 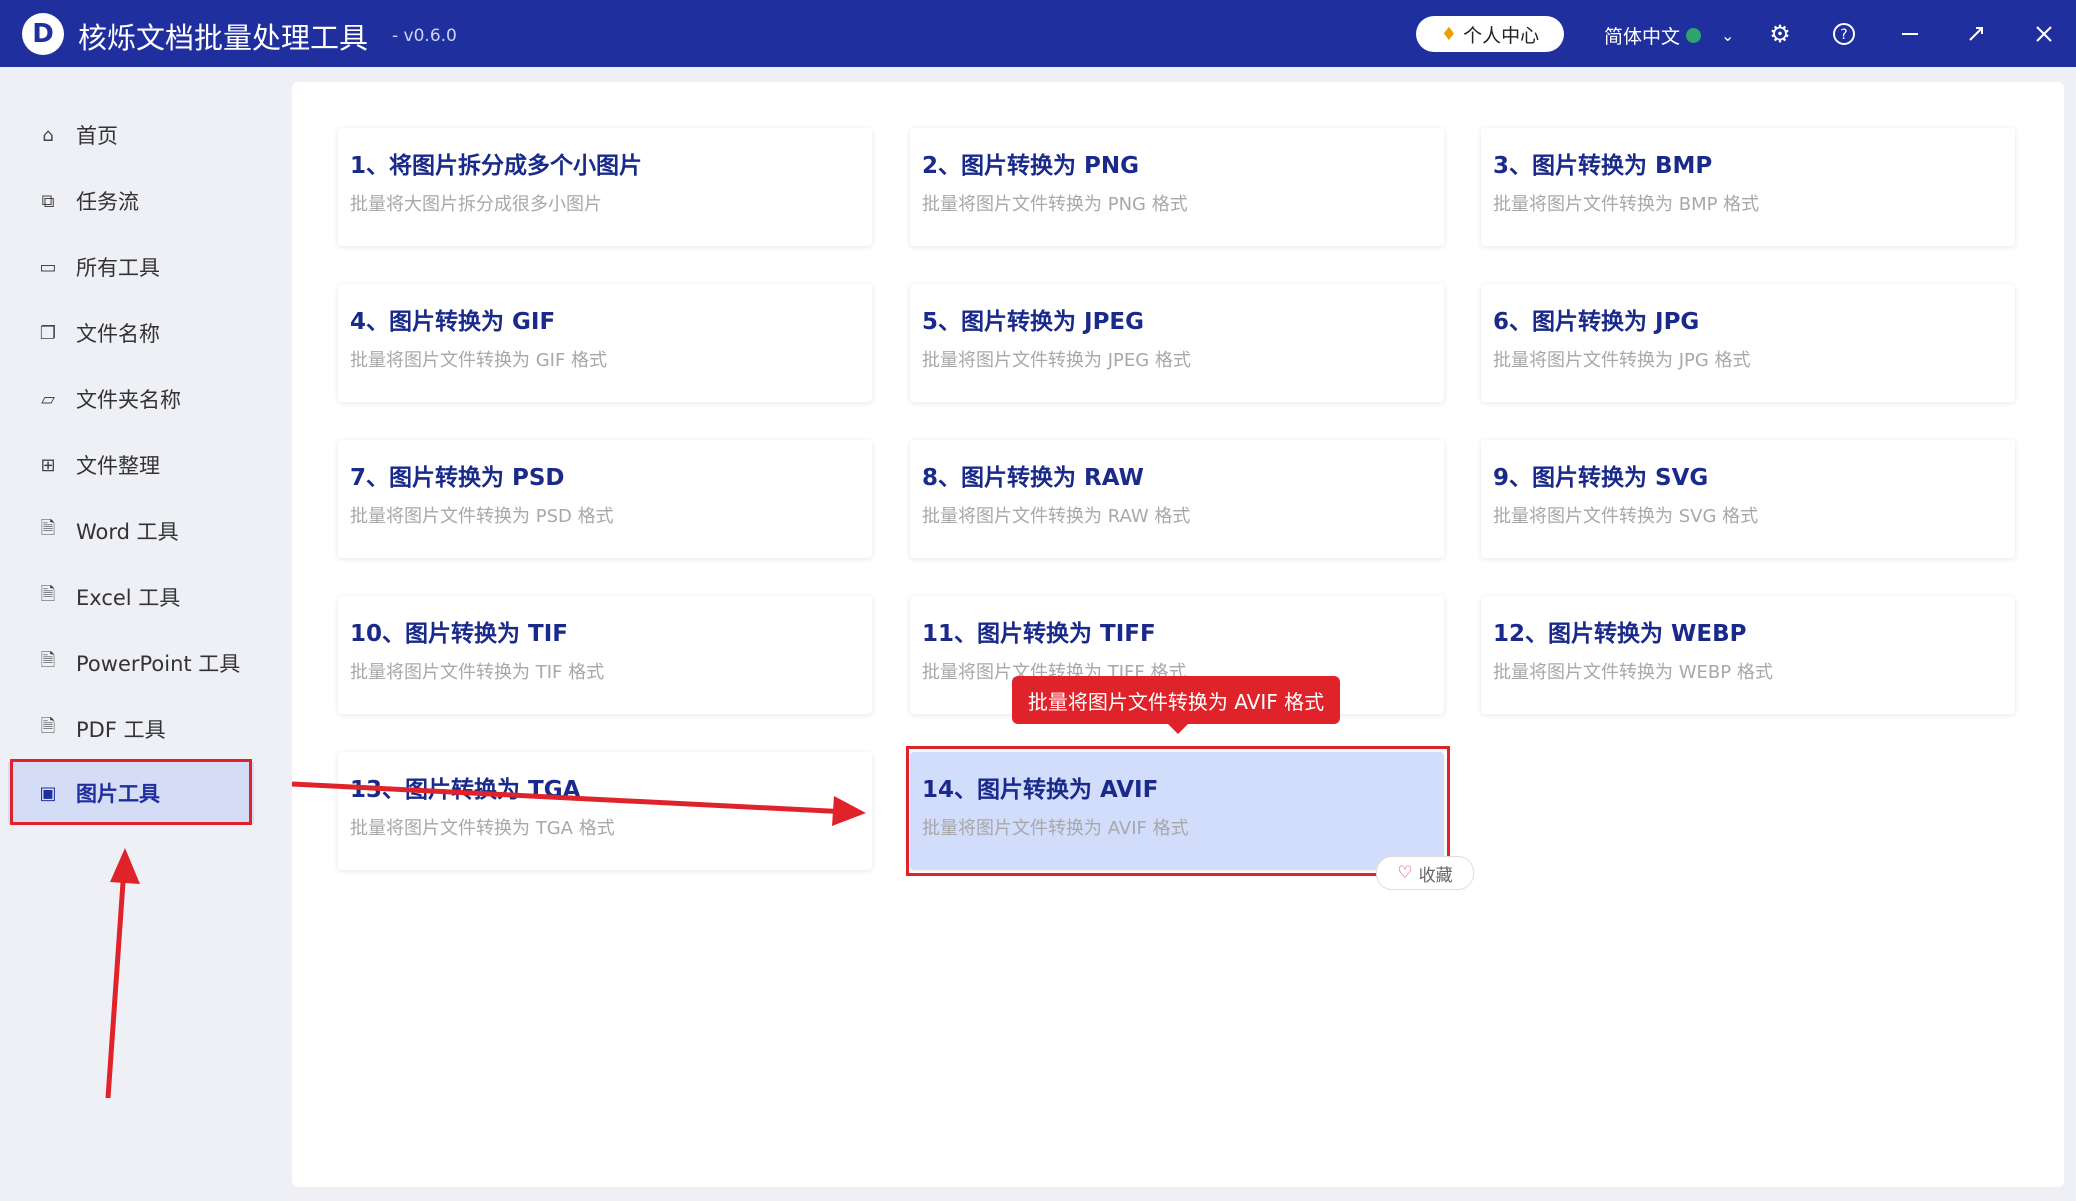 I want to click on chevron-down-icon: ⌄, so click(x=1728, y=35).